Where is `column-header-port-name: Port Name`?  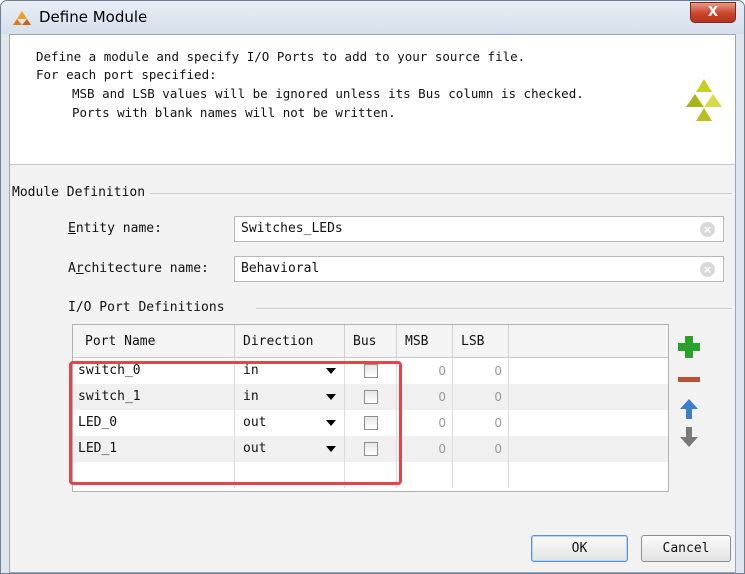 column-header-port-name: Port Name is located at coordinates (154, 341).